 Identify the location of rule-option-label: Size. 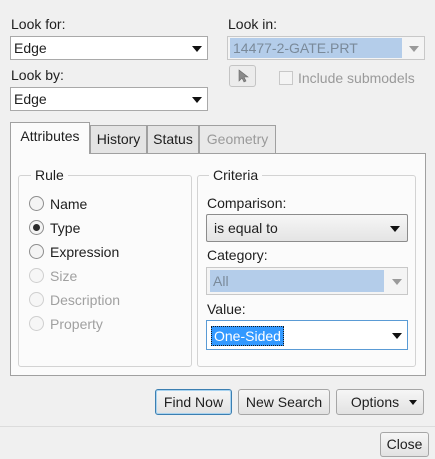
(64, 276).